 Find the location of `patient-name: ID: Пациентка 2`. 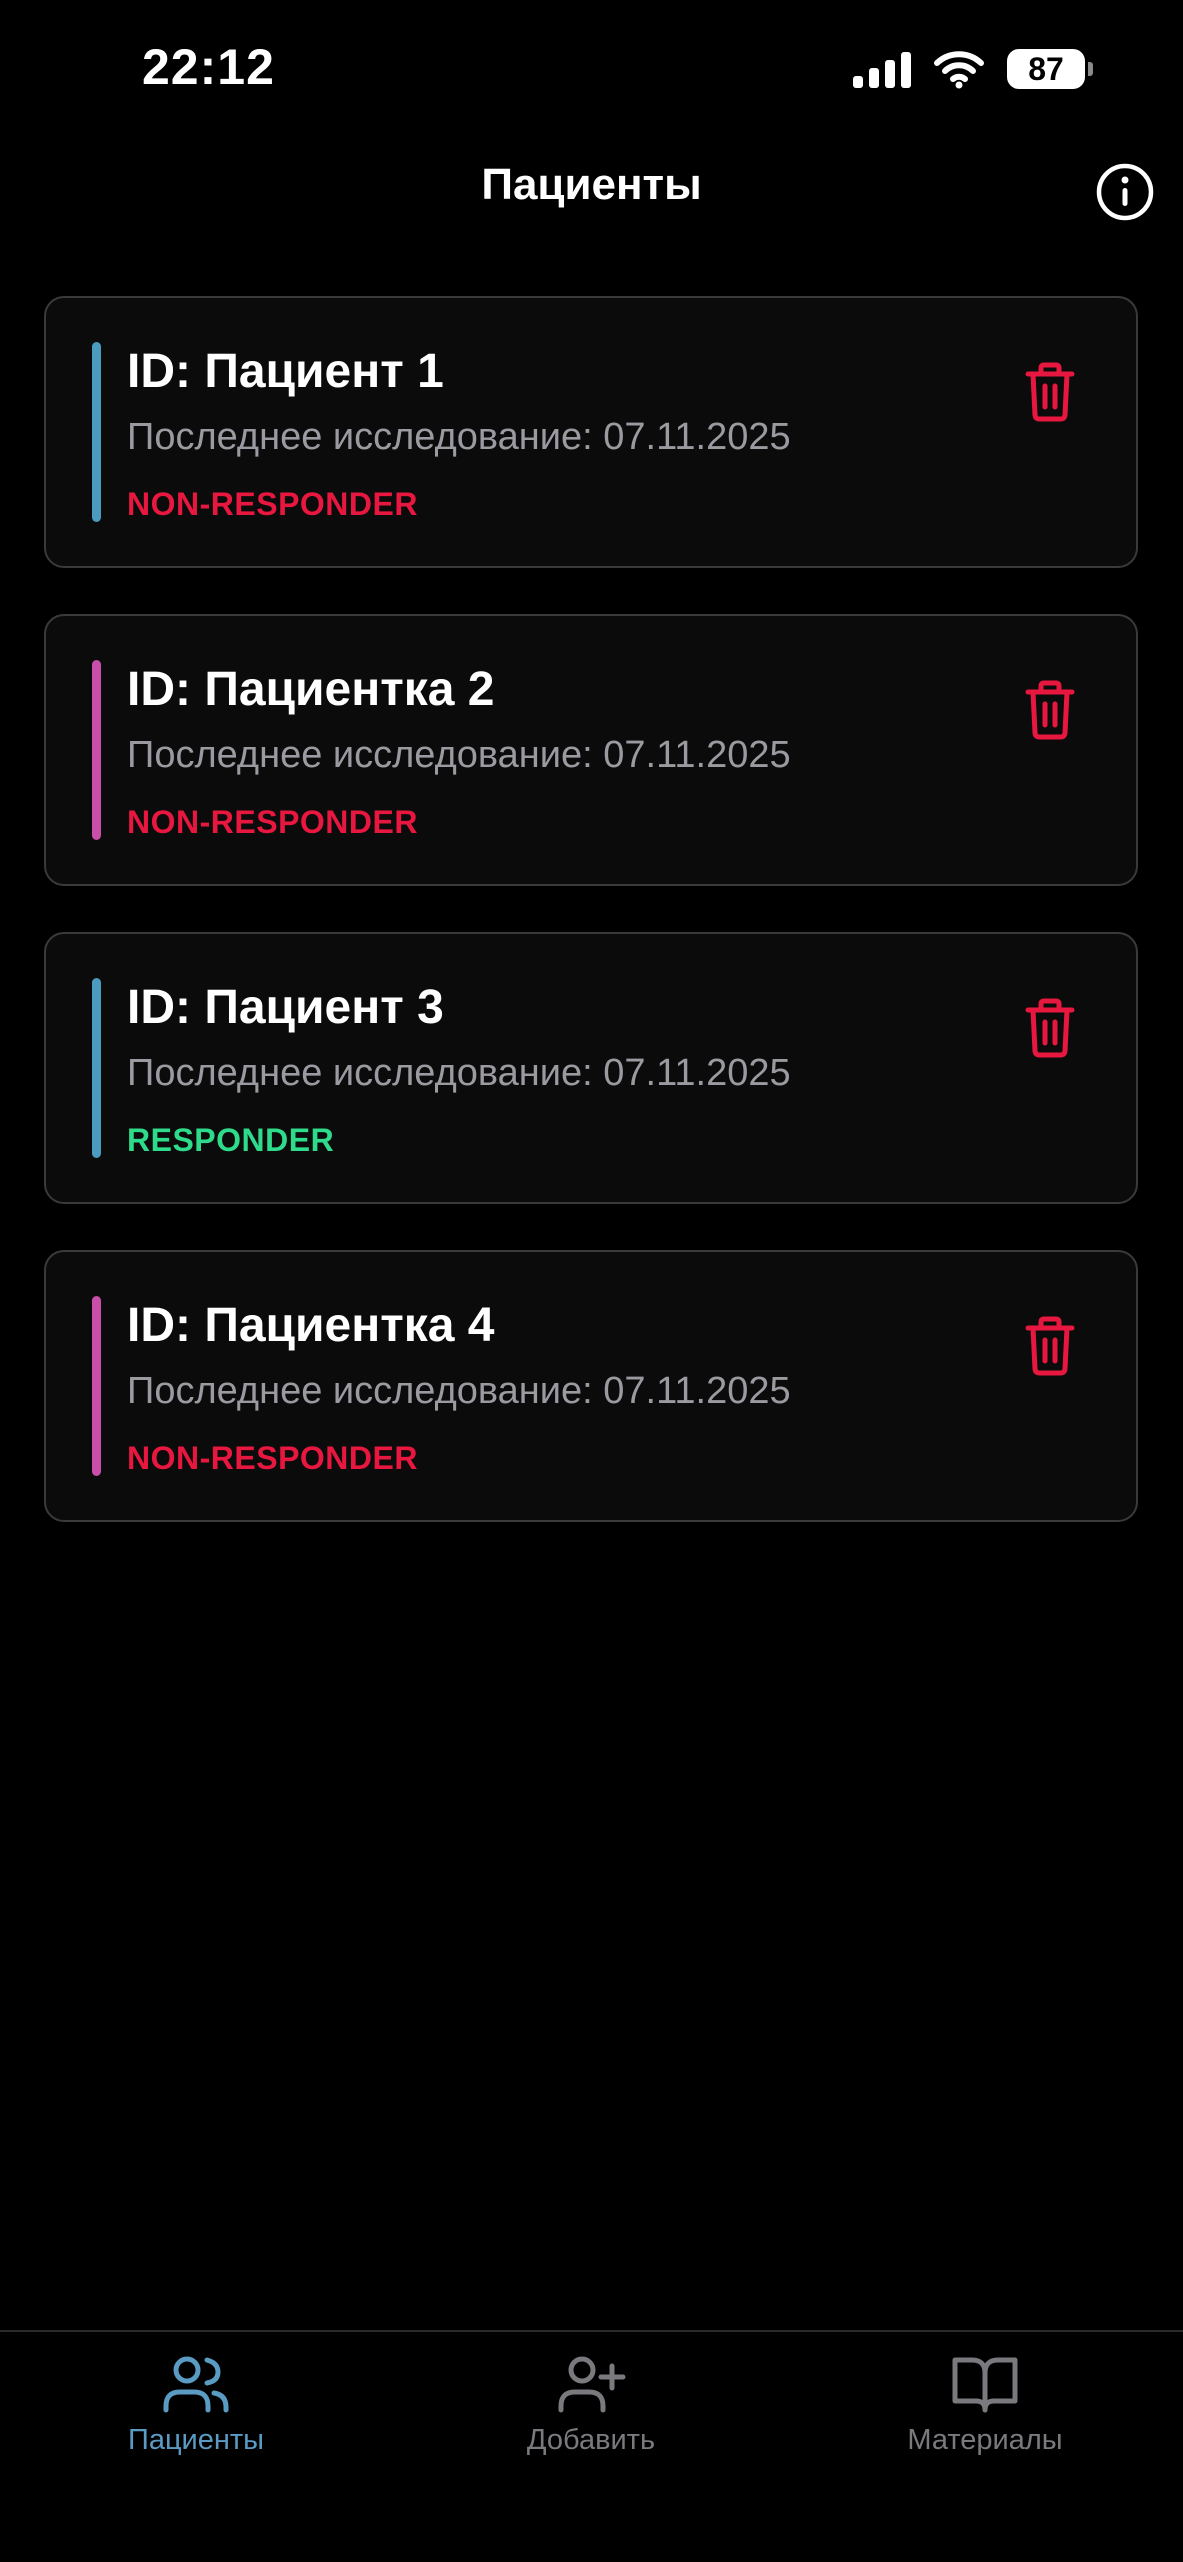

patient-name: ID: Пациентка 2 is located at coordinates (311, 689).